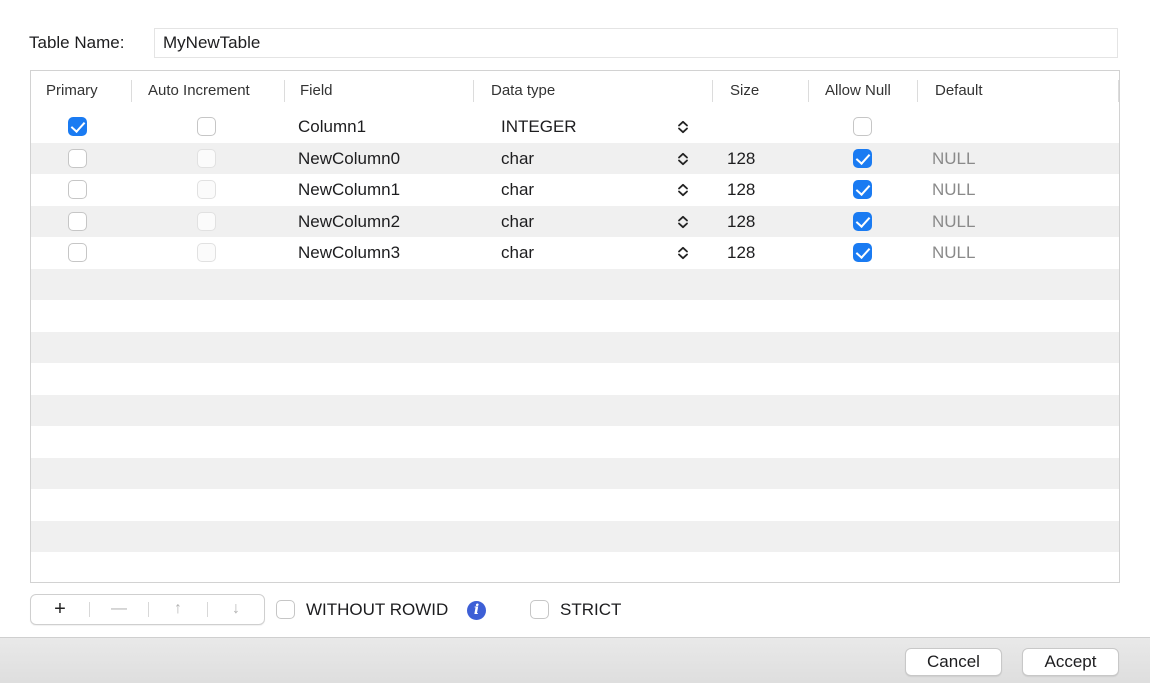  I want to click on header-default: Default, so click(959, 91).